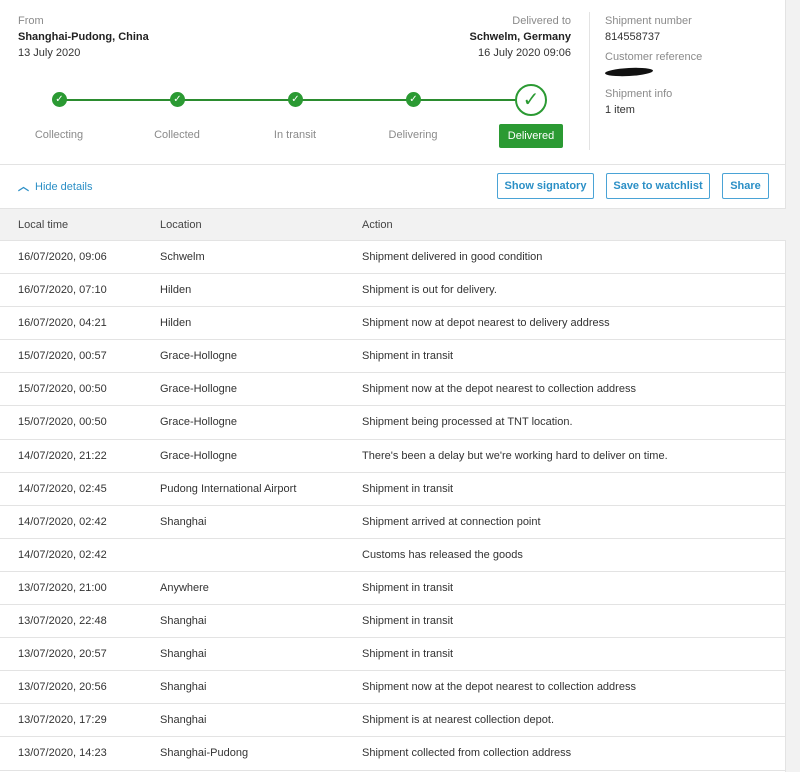  Describe the element at coordinates (295, 99) in the screenshot. I see `step-in-transit-check-icon: ✓` at that location.